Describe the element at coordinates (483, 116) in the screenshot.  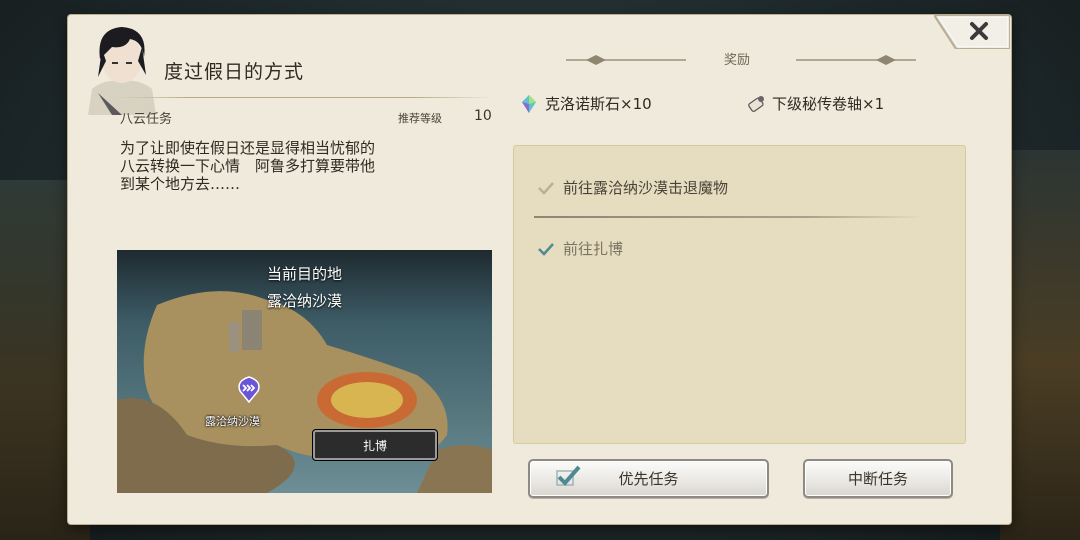
I see `recommended-level-value: 10` at that location.